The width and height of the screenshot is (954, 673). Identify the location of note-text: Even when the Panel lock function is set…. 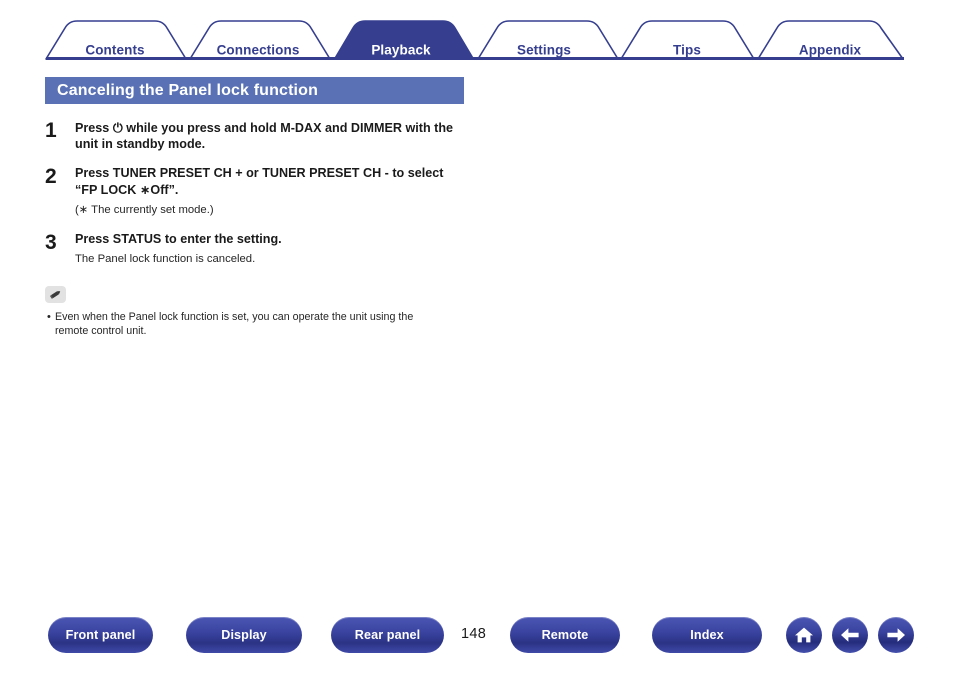
(234, 324).